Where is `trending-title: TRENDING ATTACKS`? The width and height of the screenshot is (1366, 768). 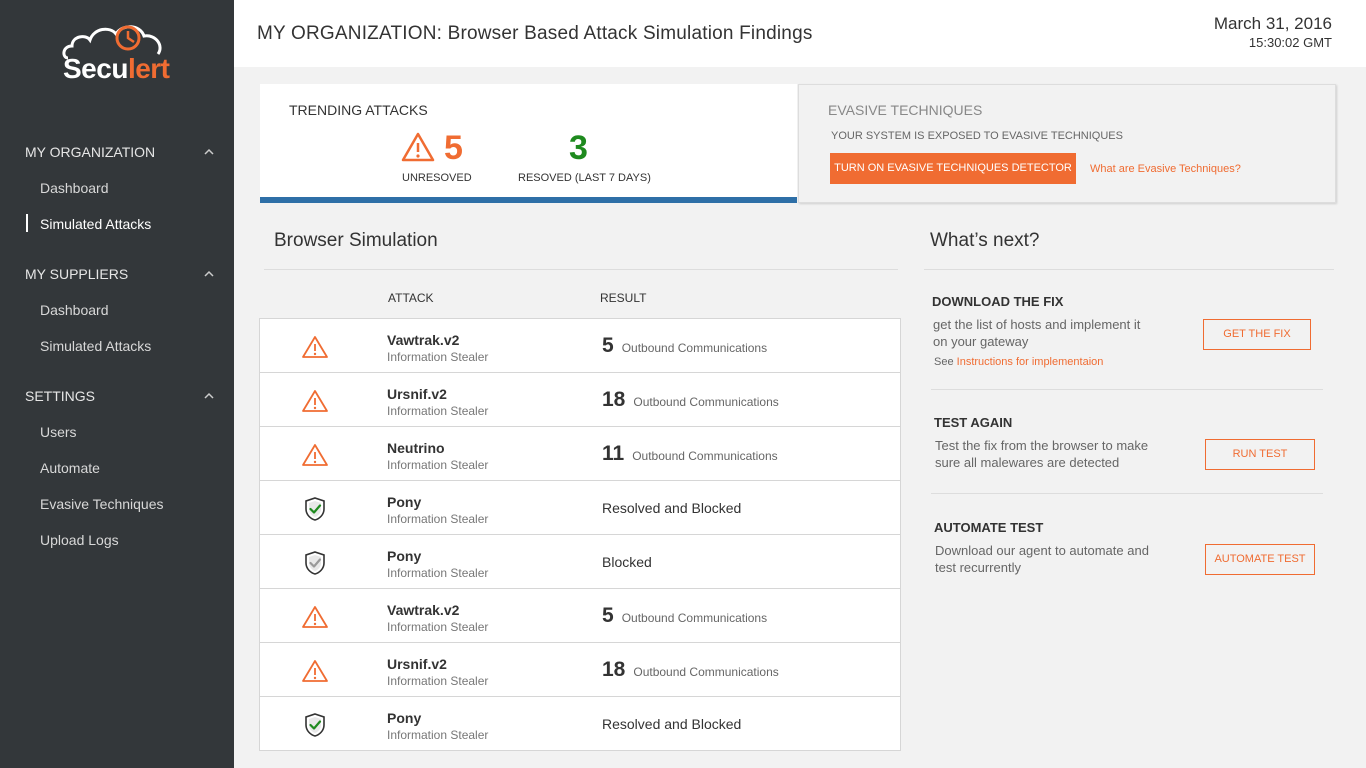
trending-title: TRENDING ATTACKS is located at coordinates (358, 110).